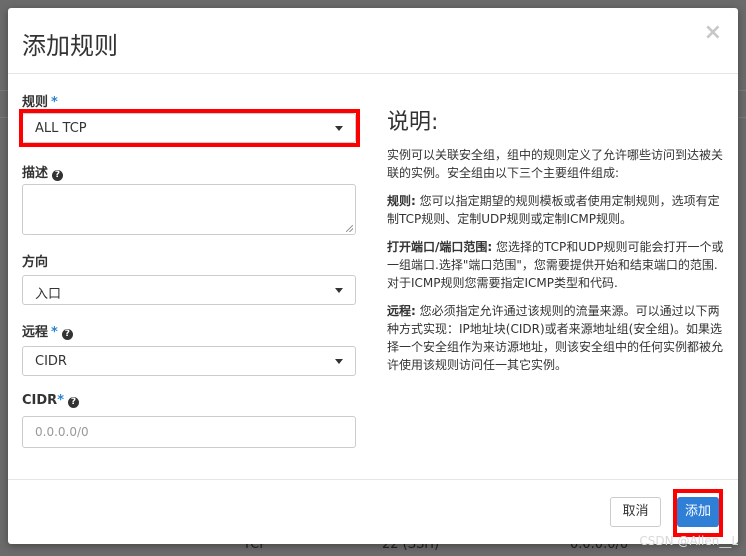 This screenshot has width=746, height=556. What do you see at coordinates (35, 173) in the screenshot?
I see `description-label-text: 描述` at bounding box center [35, 173].